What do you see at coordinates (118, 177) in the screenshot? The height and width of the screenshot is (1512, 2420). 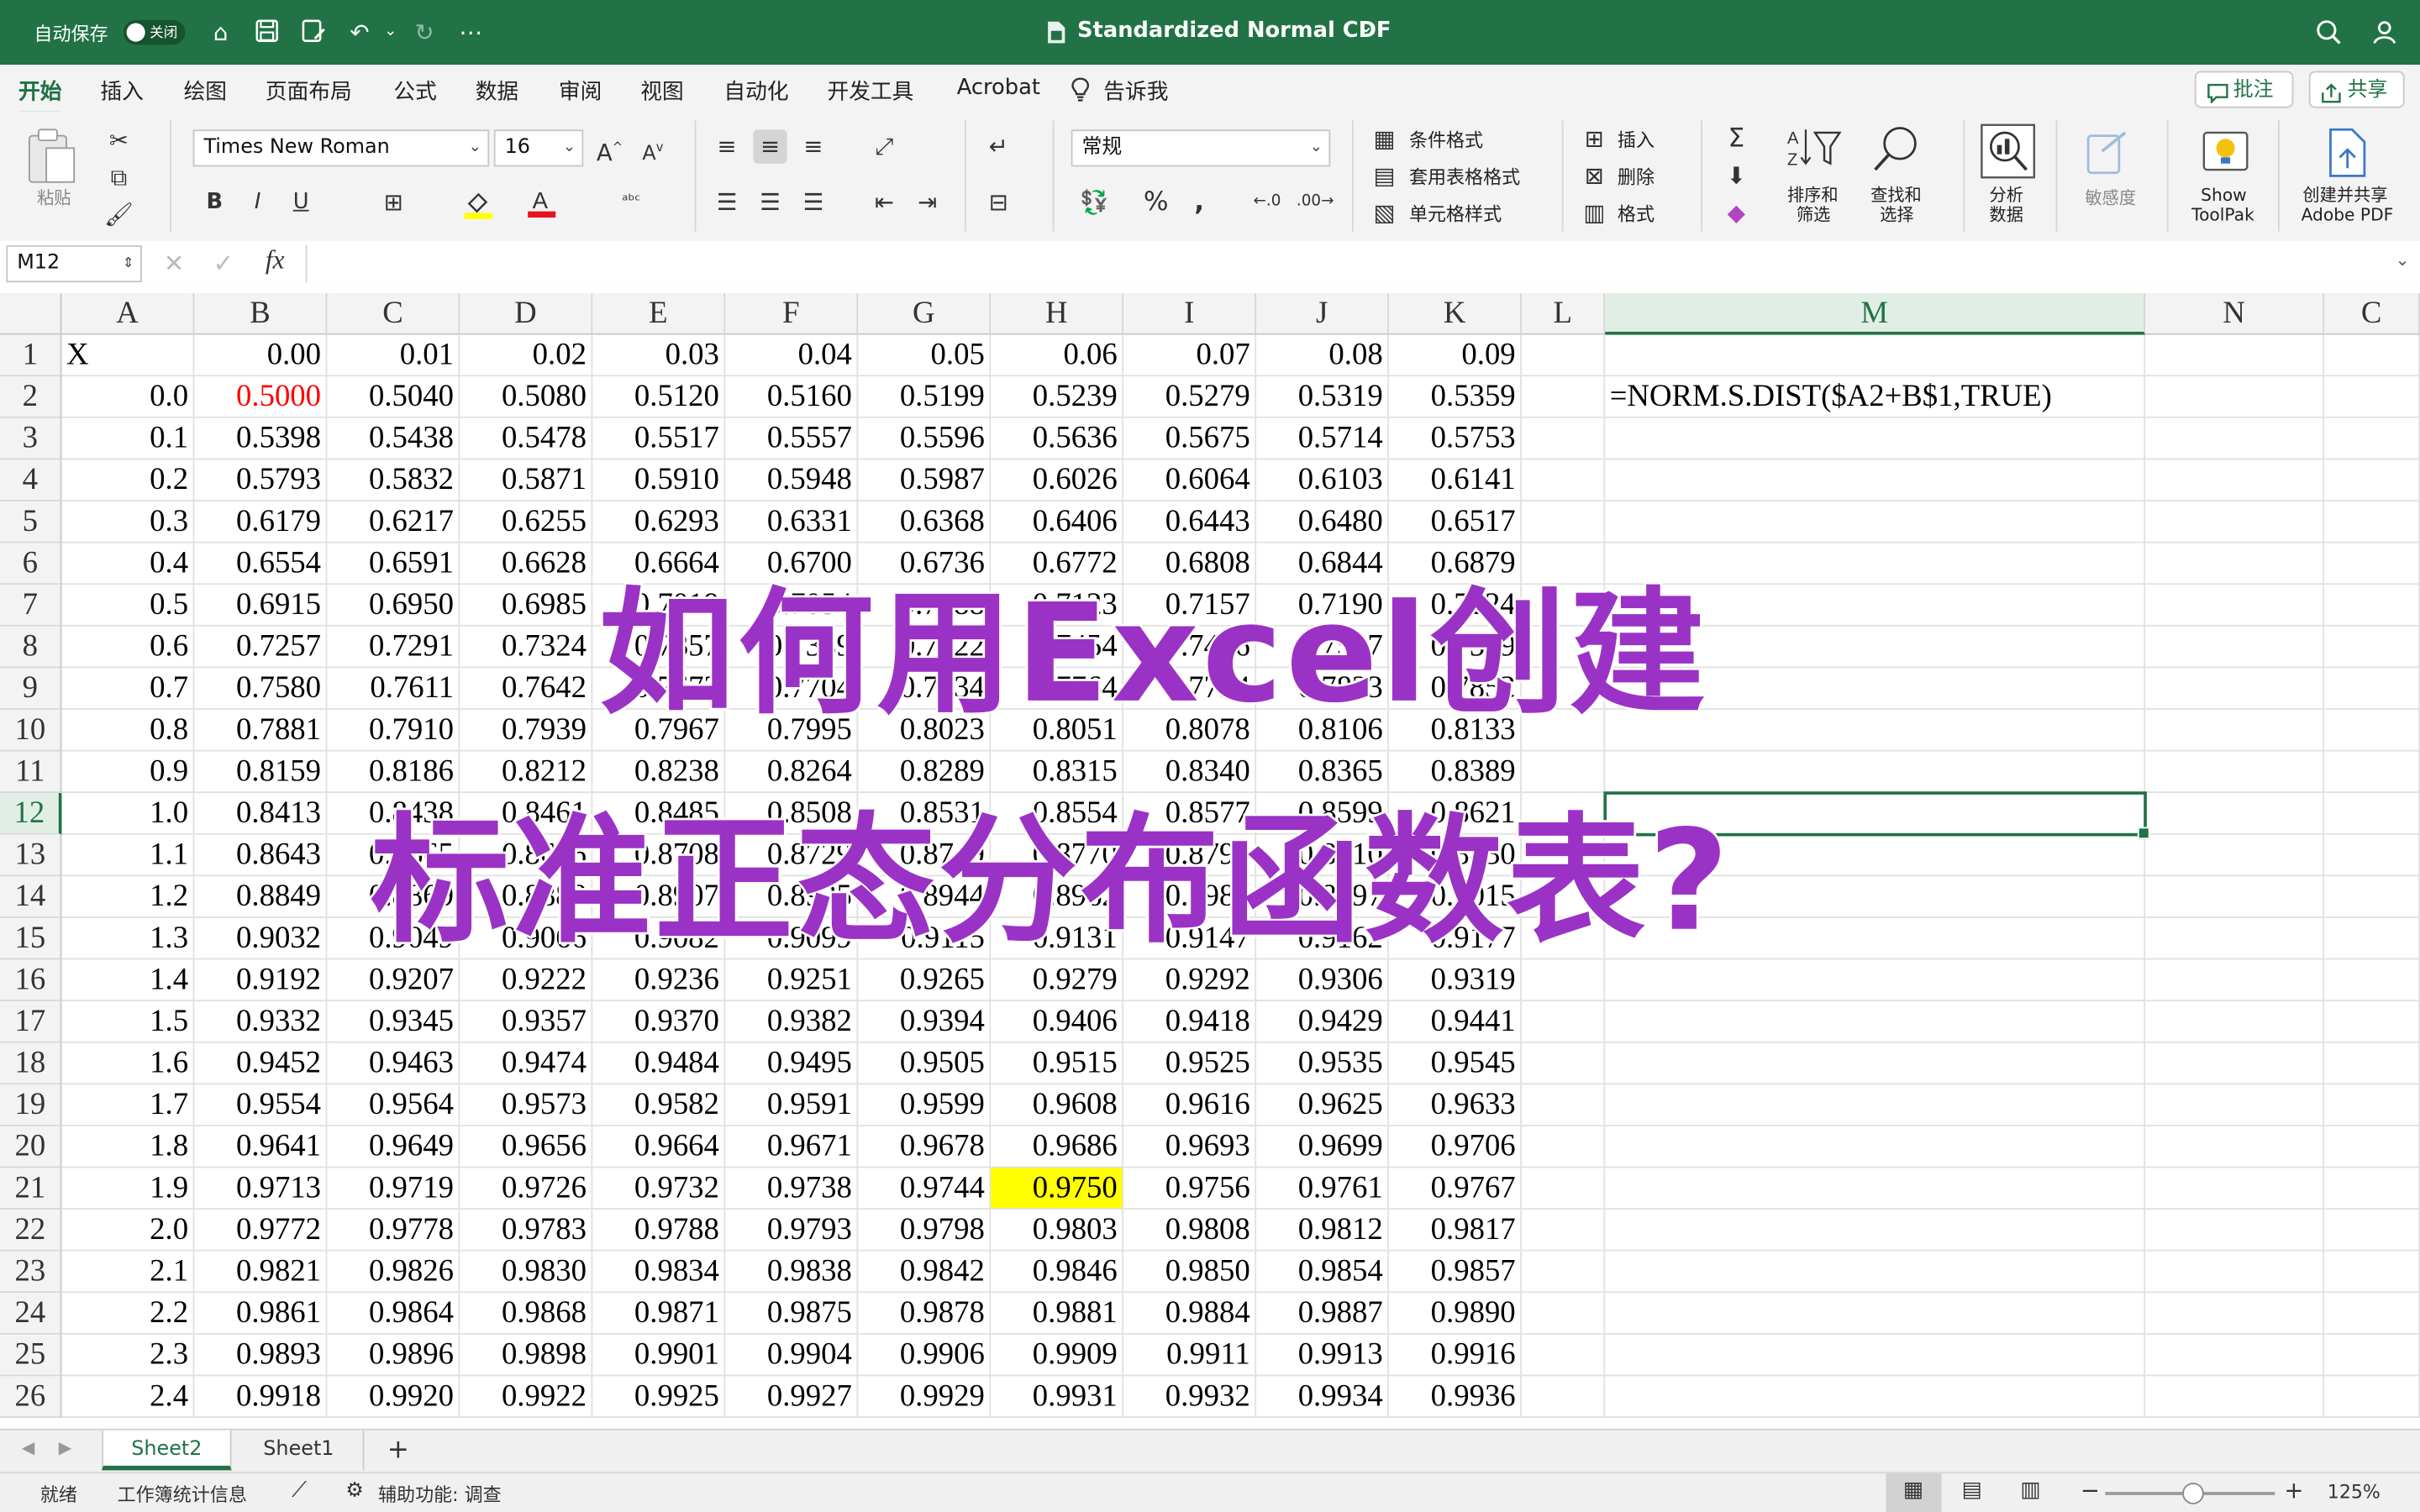 I see `copy-icon: ⧉` at bounding box center [118, 177].